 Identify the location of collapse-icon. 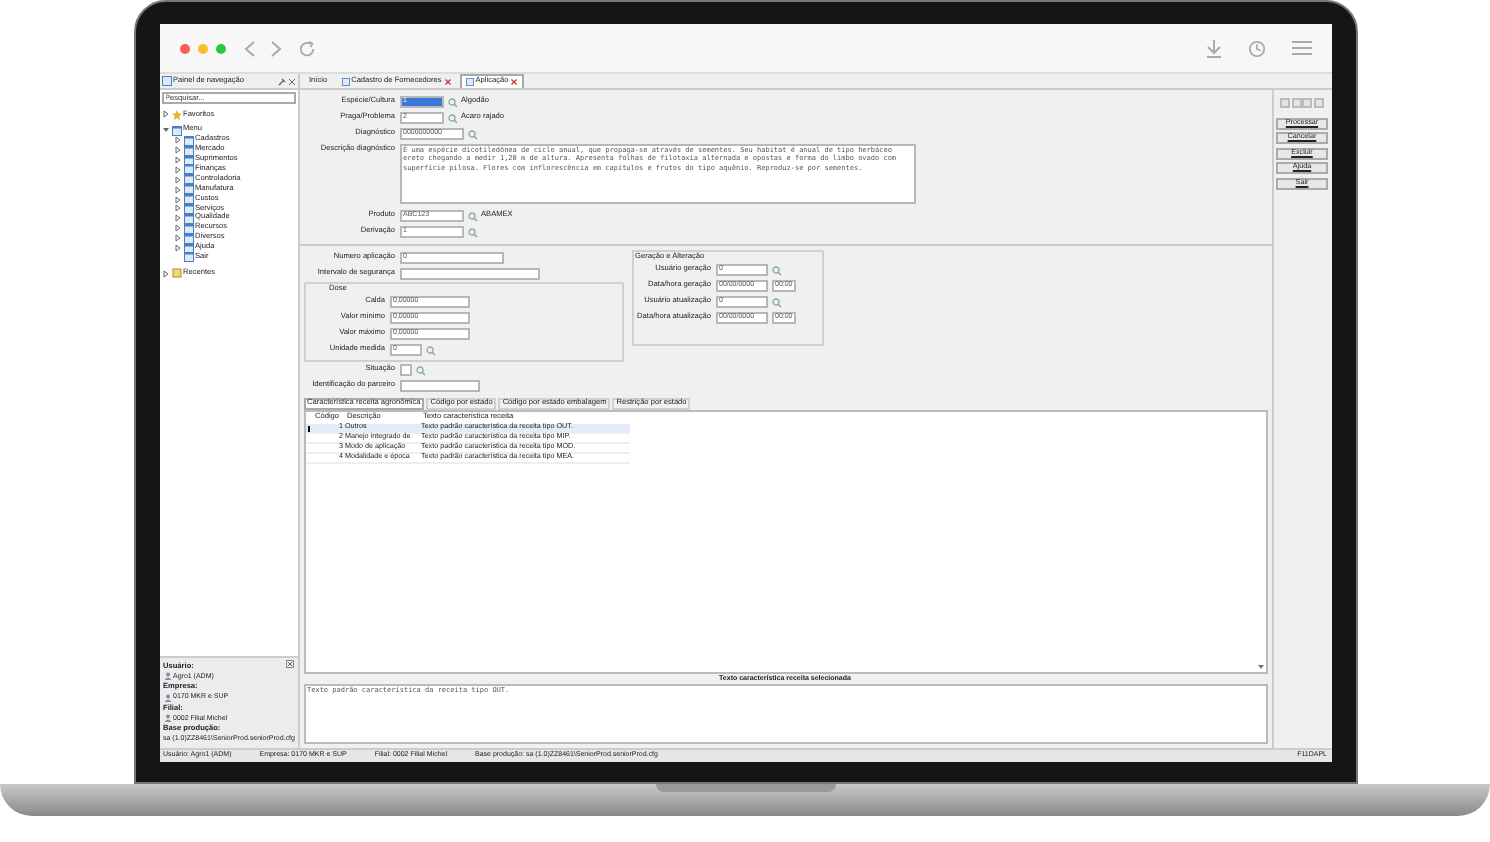
(165, 130).